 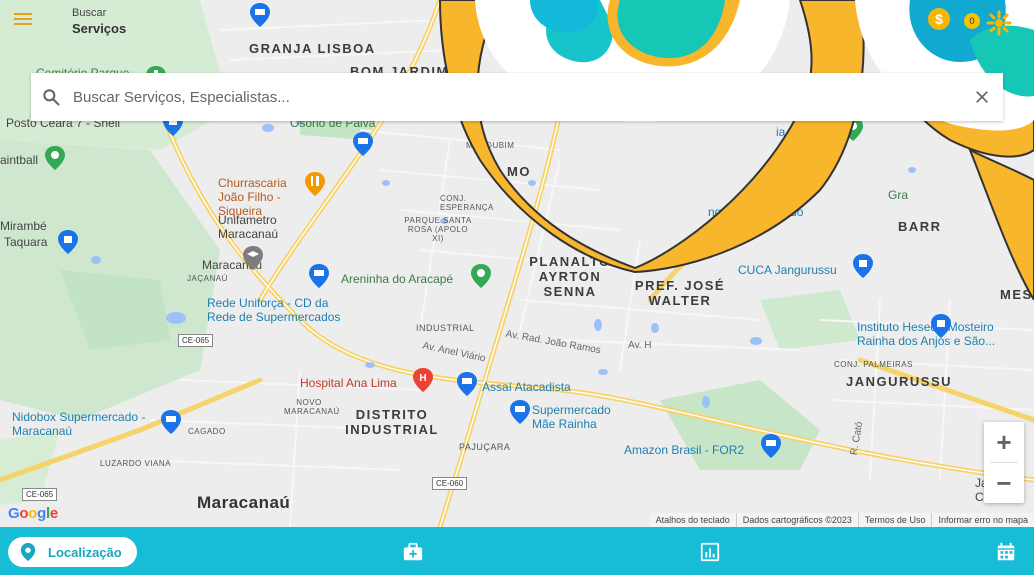 I want to click on neighborhood-label: BARR, so click(x=920, y=226).